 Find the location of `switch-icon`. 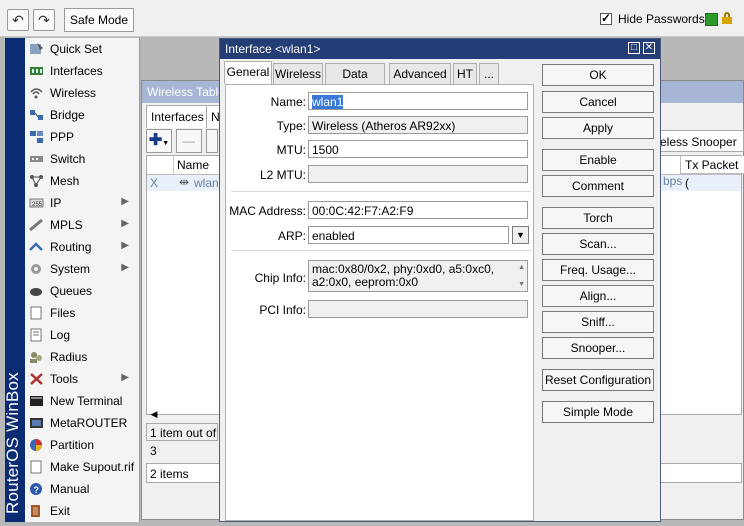

switch-icon is located at coordinates (36, 159).